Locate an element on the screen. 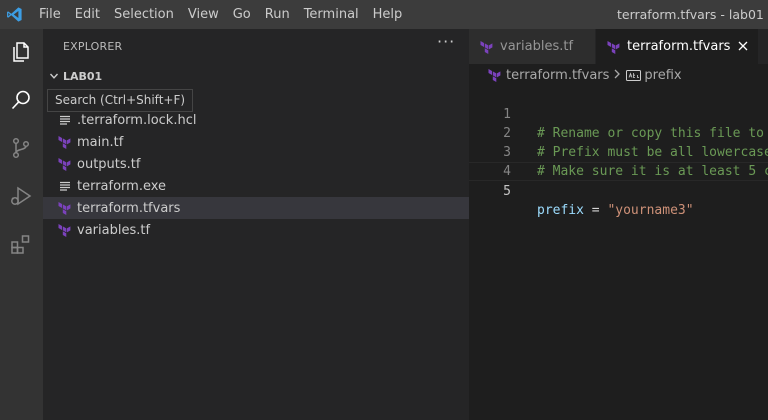 This screenshot has height=420, width=768. tab-label: terraform.tfvars is located at coordinates (679, 46).